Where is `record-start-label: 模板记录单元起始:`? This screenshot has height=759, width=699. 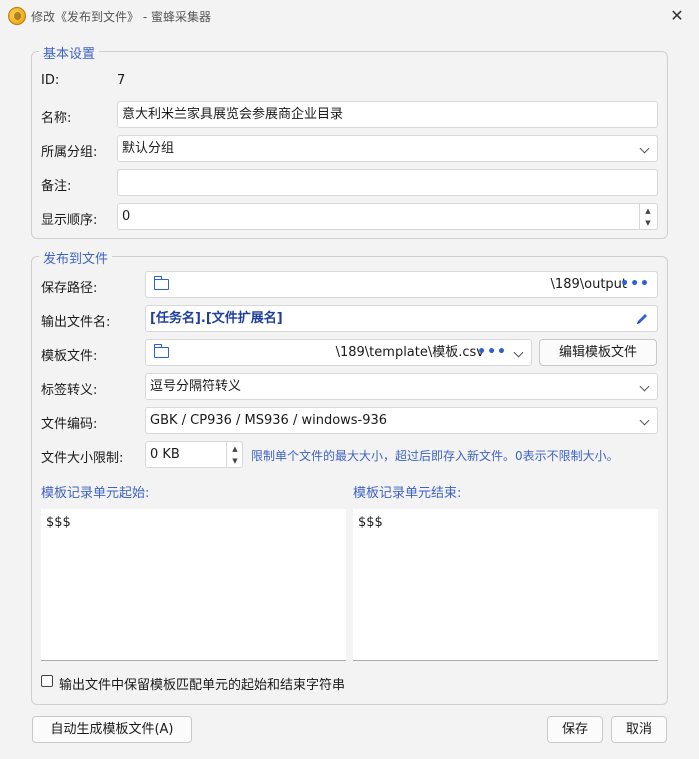
record-start-label: 模板记录单元起始: is located at coordinates (95, 493).